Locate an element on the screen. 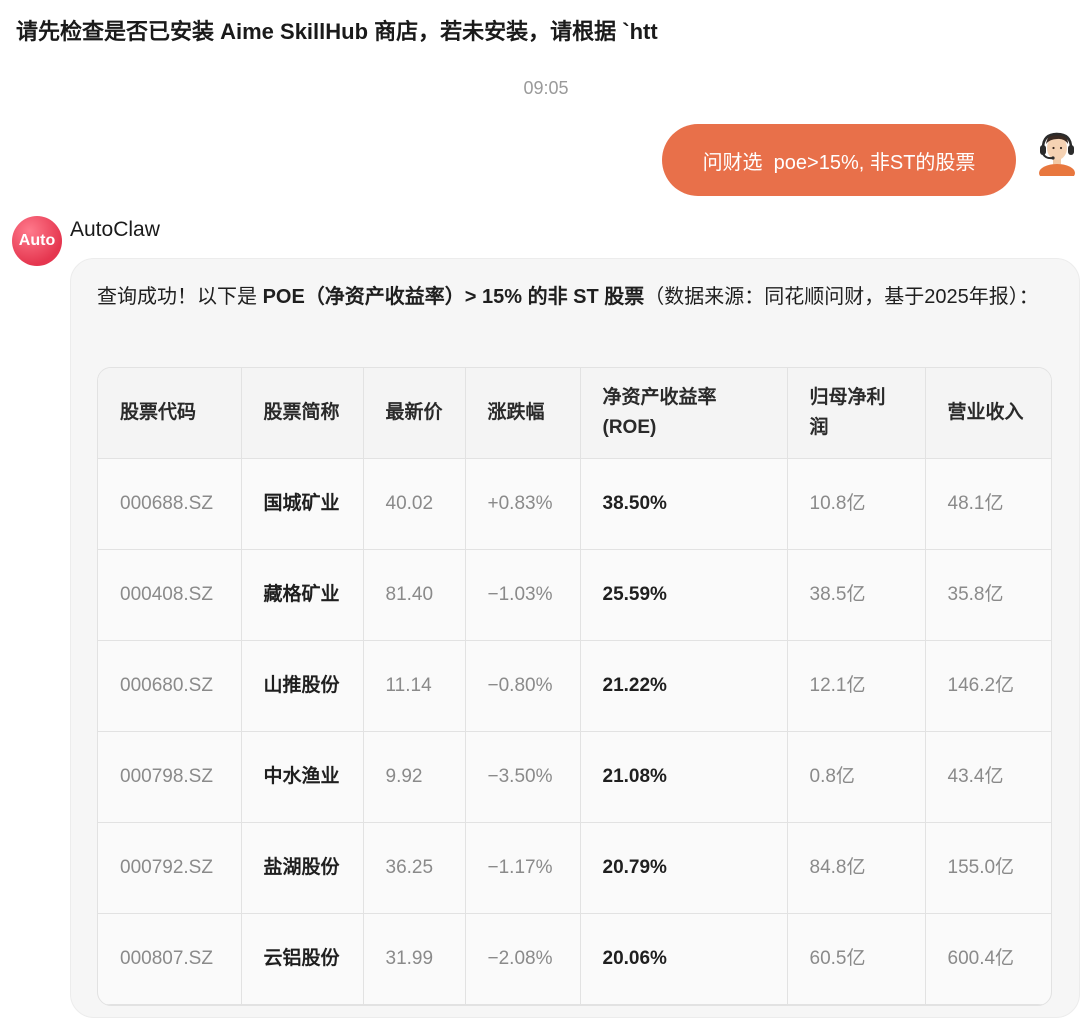  header-stock-name: 股票简称 is located at coordinates (302, 413).